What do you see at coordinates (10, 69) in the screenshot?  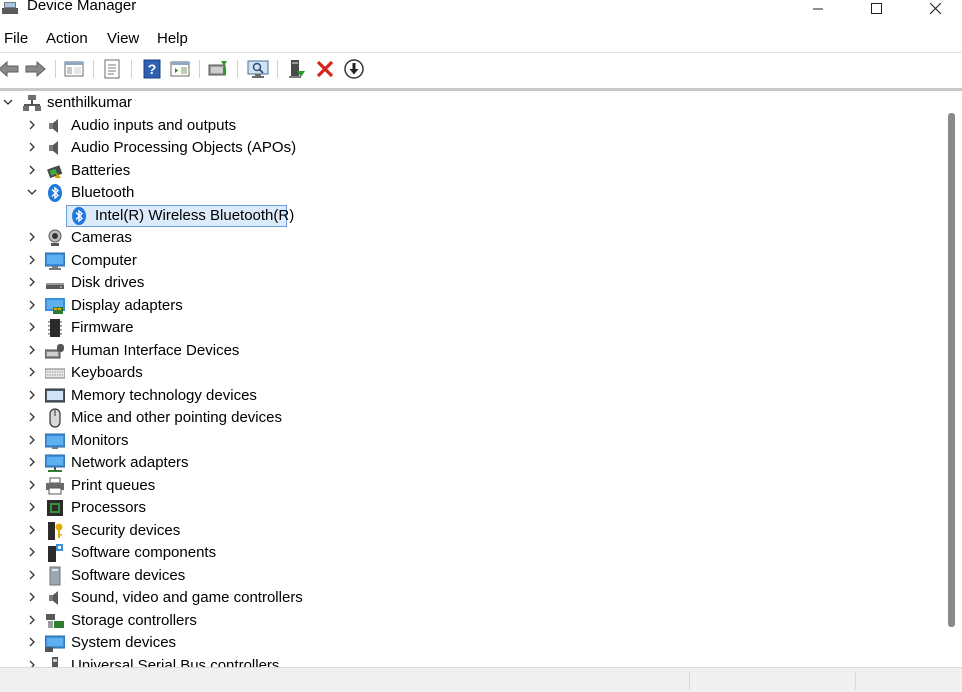 I see `back-icon` at bounding box center [10, 69].